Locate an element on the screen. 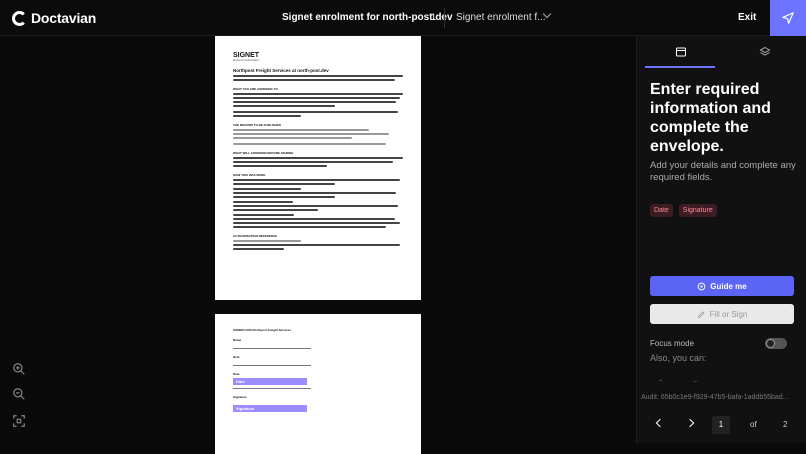  send-icon is located at coordinates (788, 18).